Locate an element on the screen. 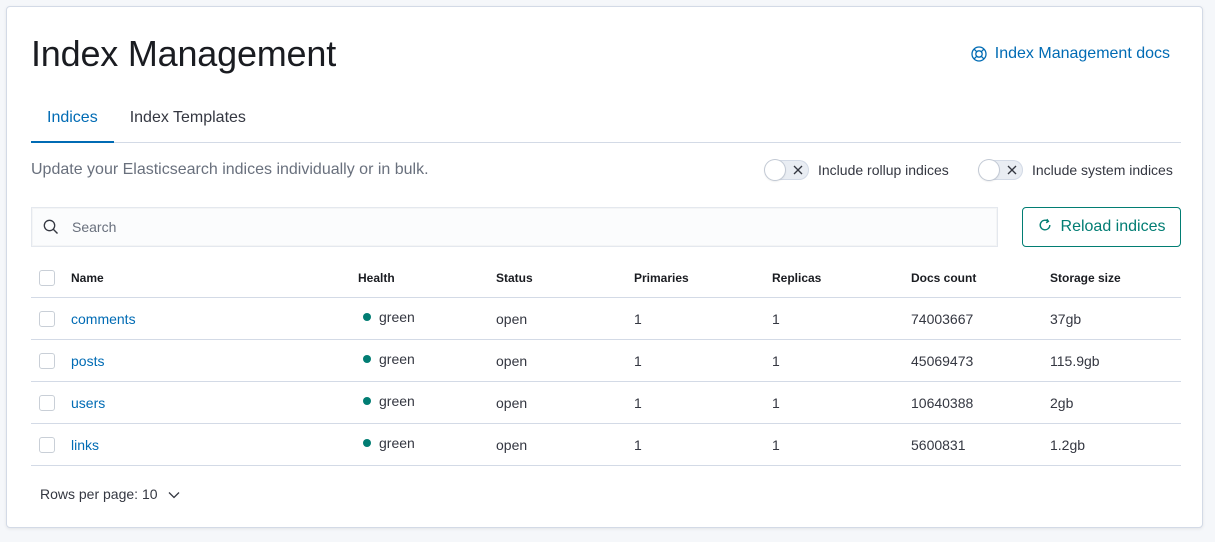 This screenshot has width=1215, height=542. chevron-down-icon is located at coordinates (174, 494).